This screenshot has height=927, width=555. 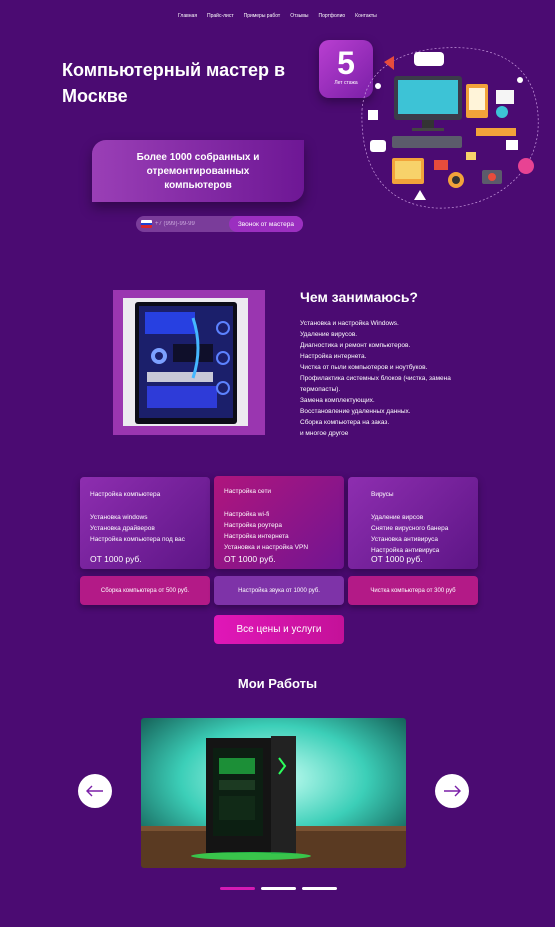 I want to click on slider-dots, so click(x=278, y=888).